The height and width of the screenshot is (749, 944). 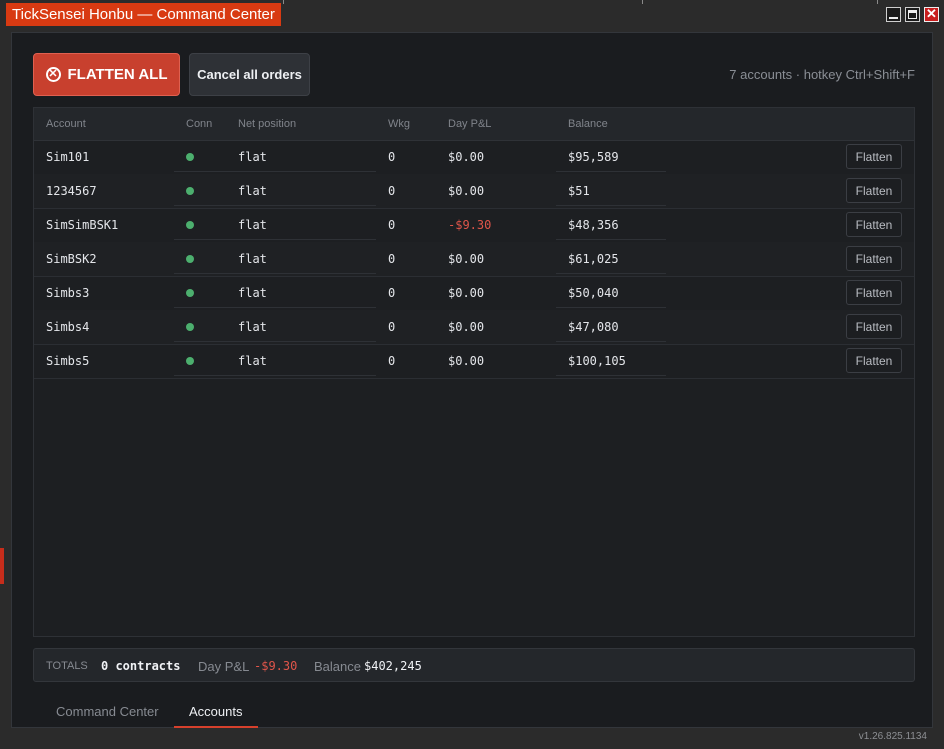 I want to click on cell-account: Simbs5, so click(x=68, y=361).